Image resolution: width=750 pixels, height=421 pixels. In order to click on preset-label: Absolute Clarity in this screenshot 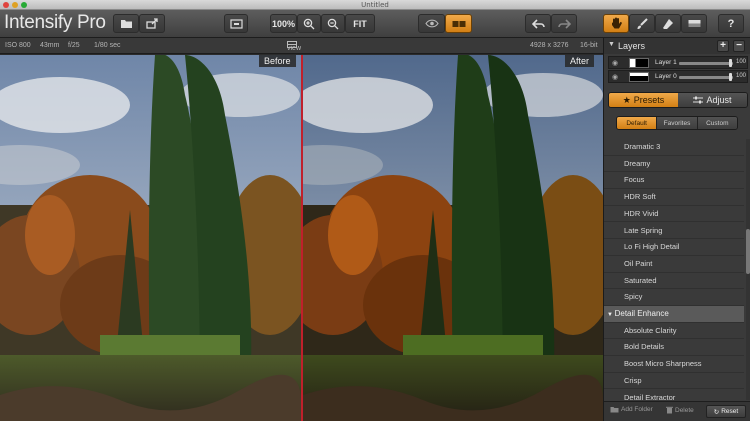, I will do `click(650, 330)`.